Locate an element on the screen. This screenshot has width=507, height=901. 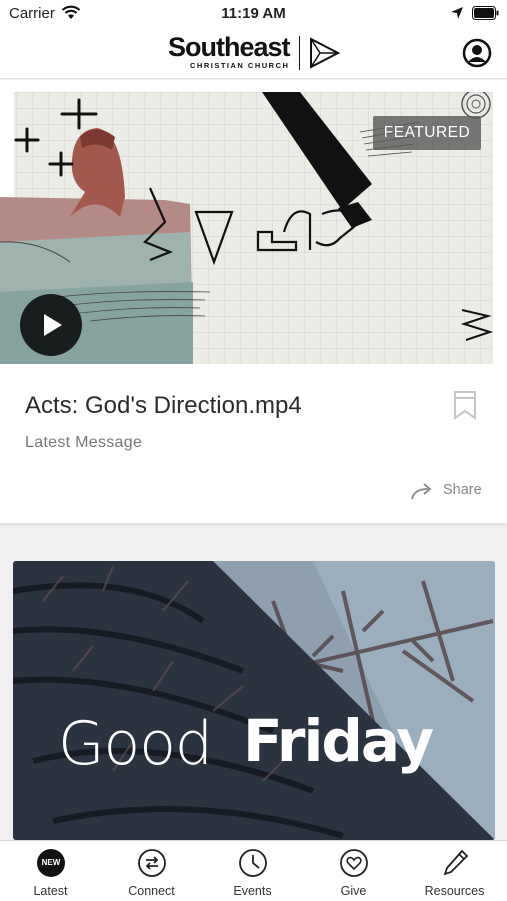
church-logo: Southeast CHRISTIAN CHURCH is located at coordinates (258, 53).